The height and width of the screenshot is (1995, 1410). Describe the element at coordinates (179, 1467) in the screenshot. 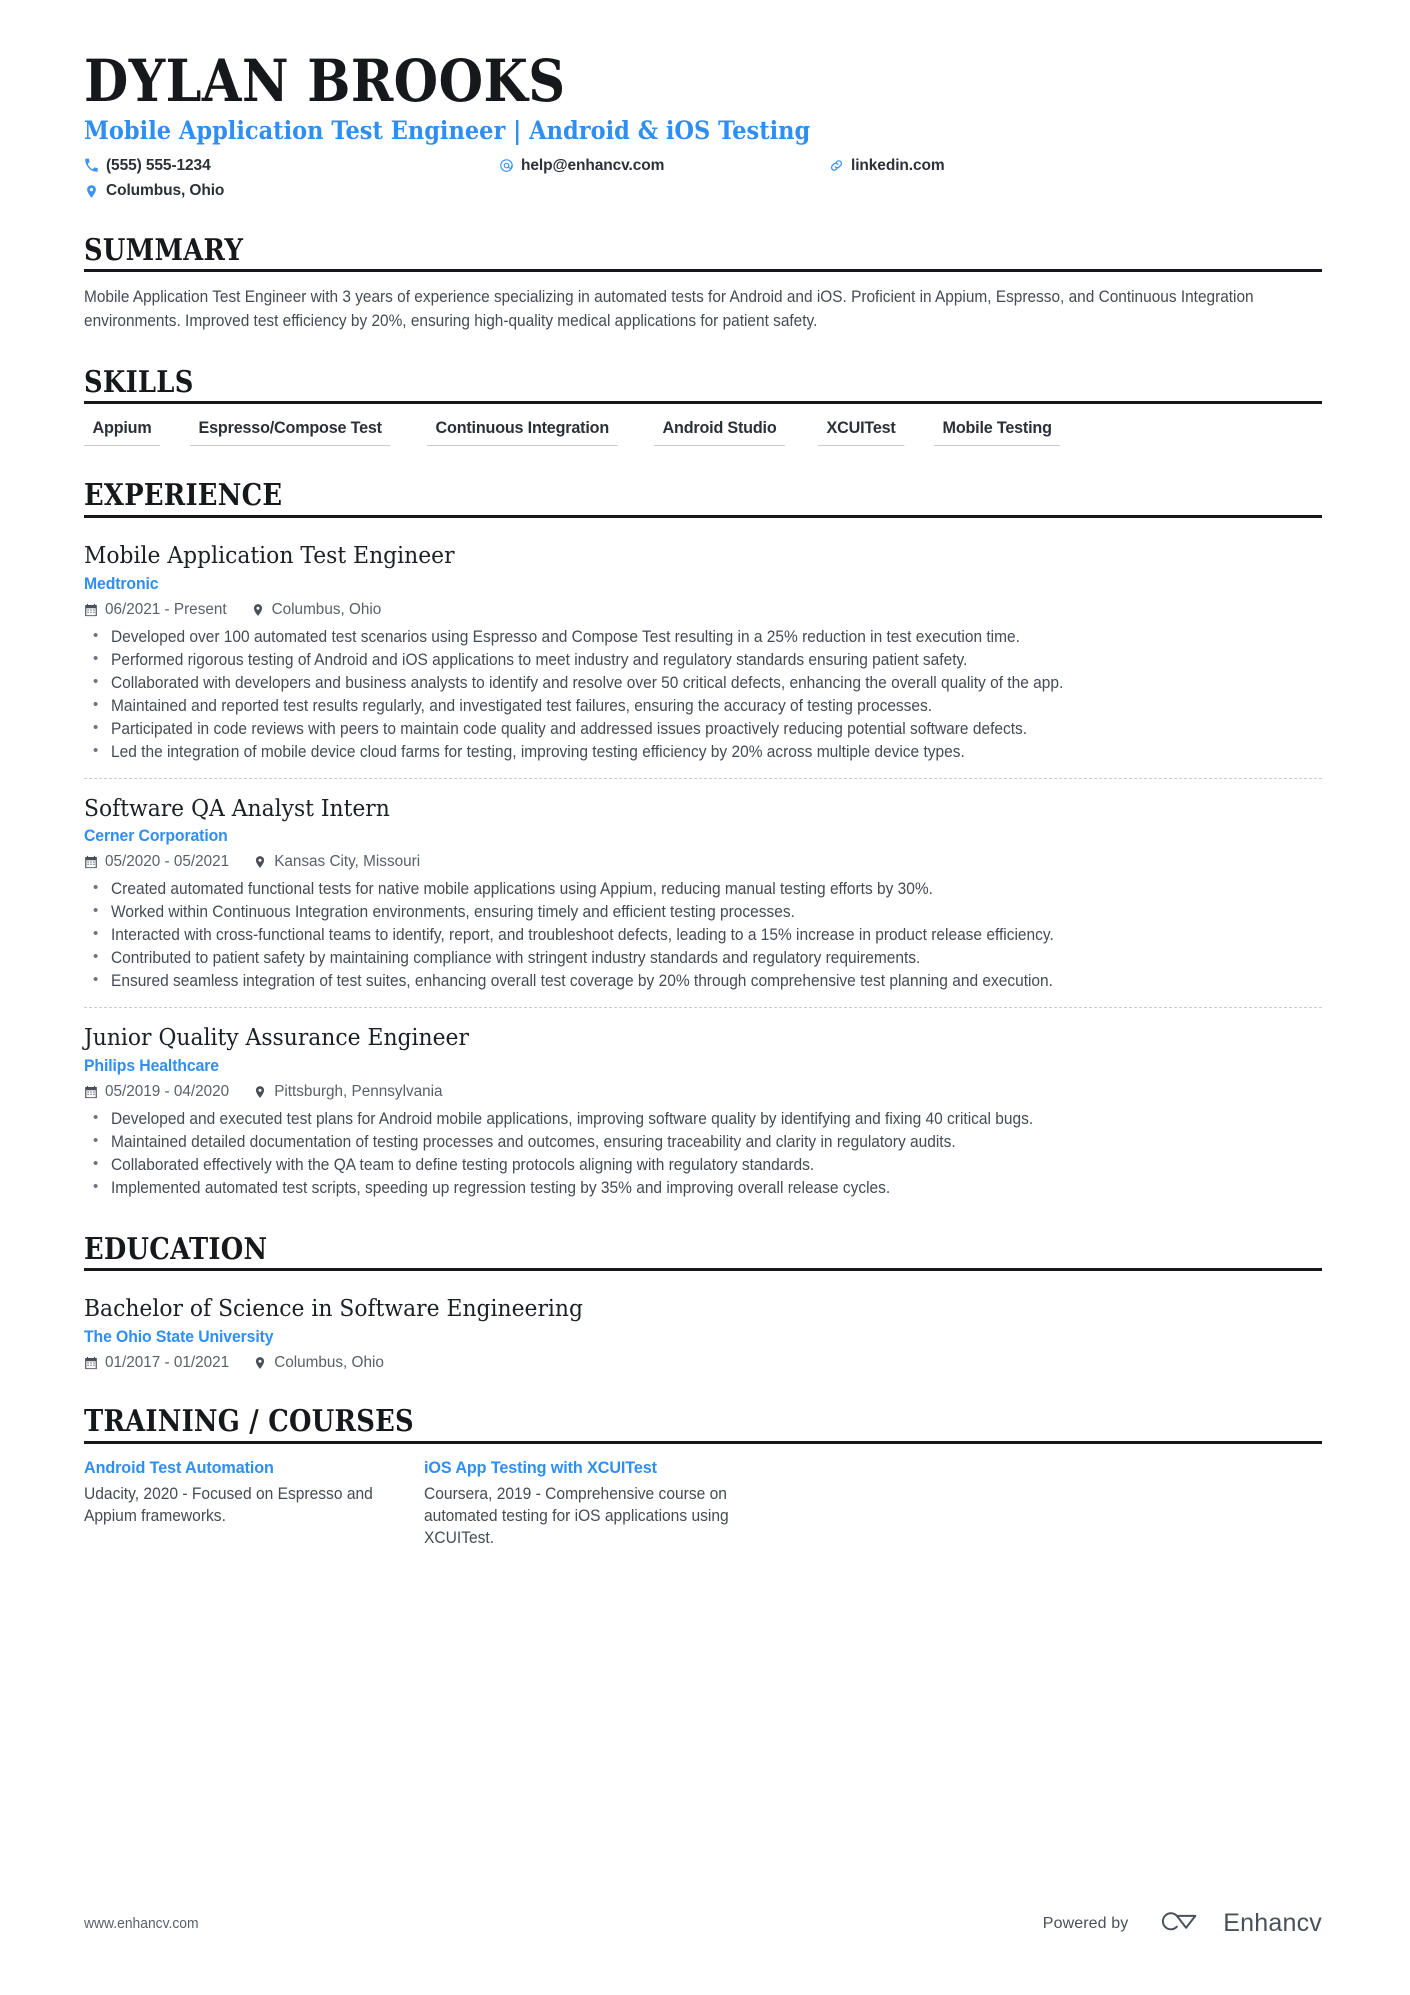

I see `training-item-title: Android Test Automation` at that location.